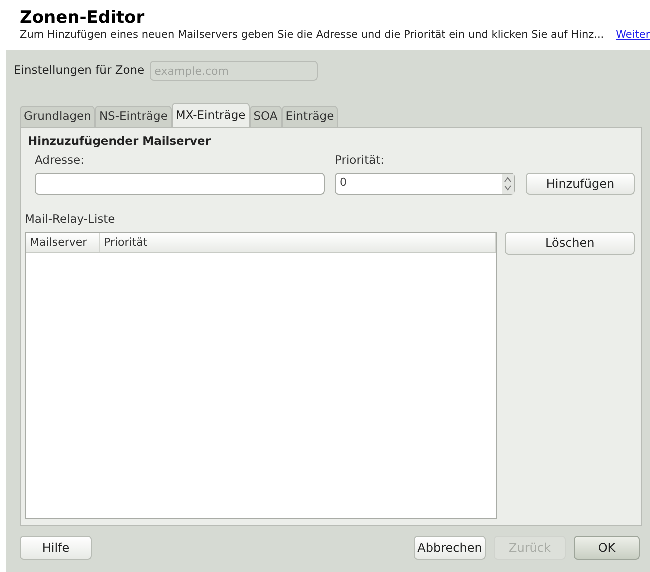  I want to click on column-header: Mailserver, so click(63, 242).